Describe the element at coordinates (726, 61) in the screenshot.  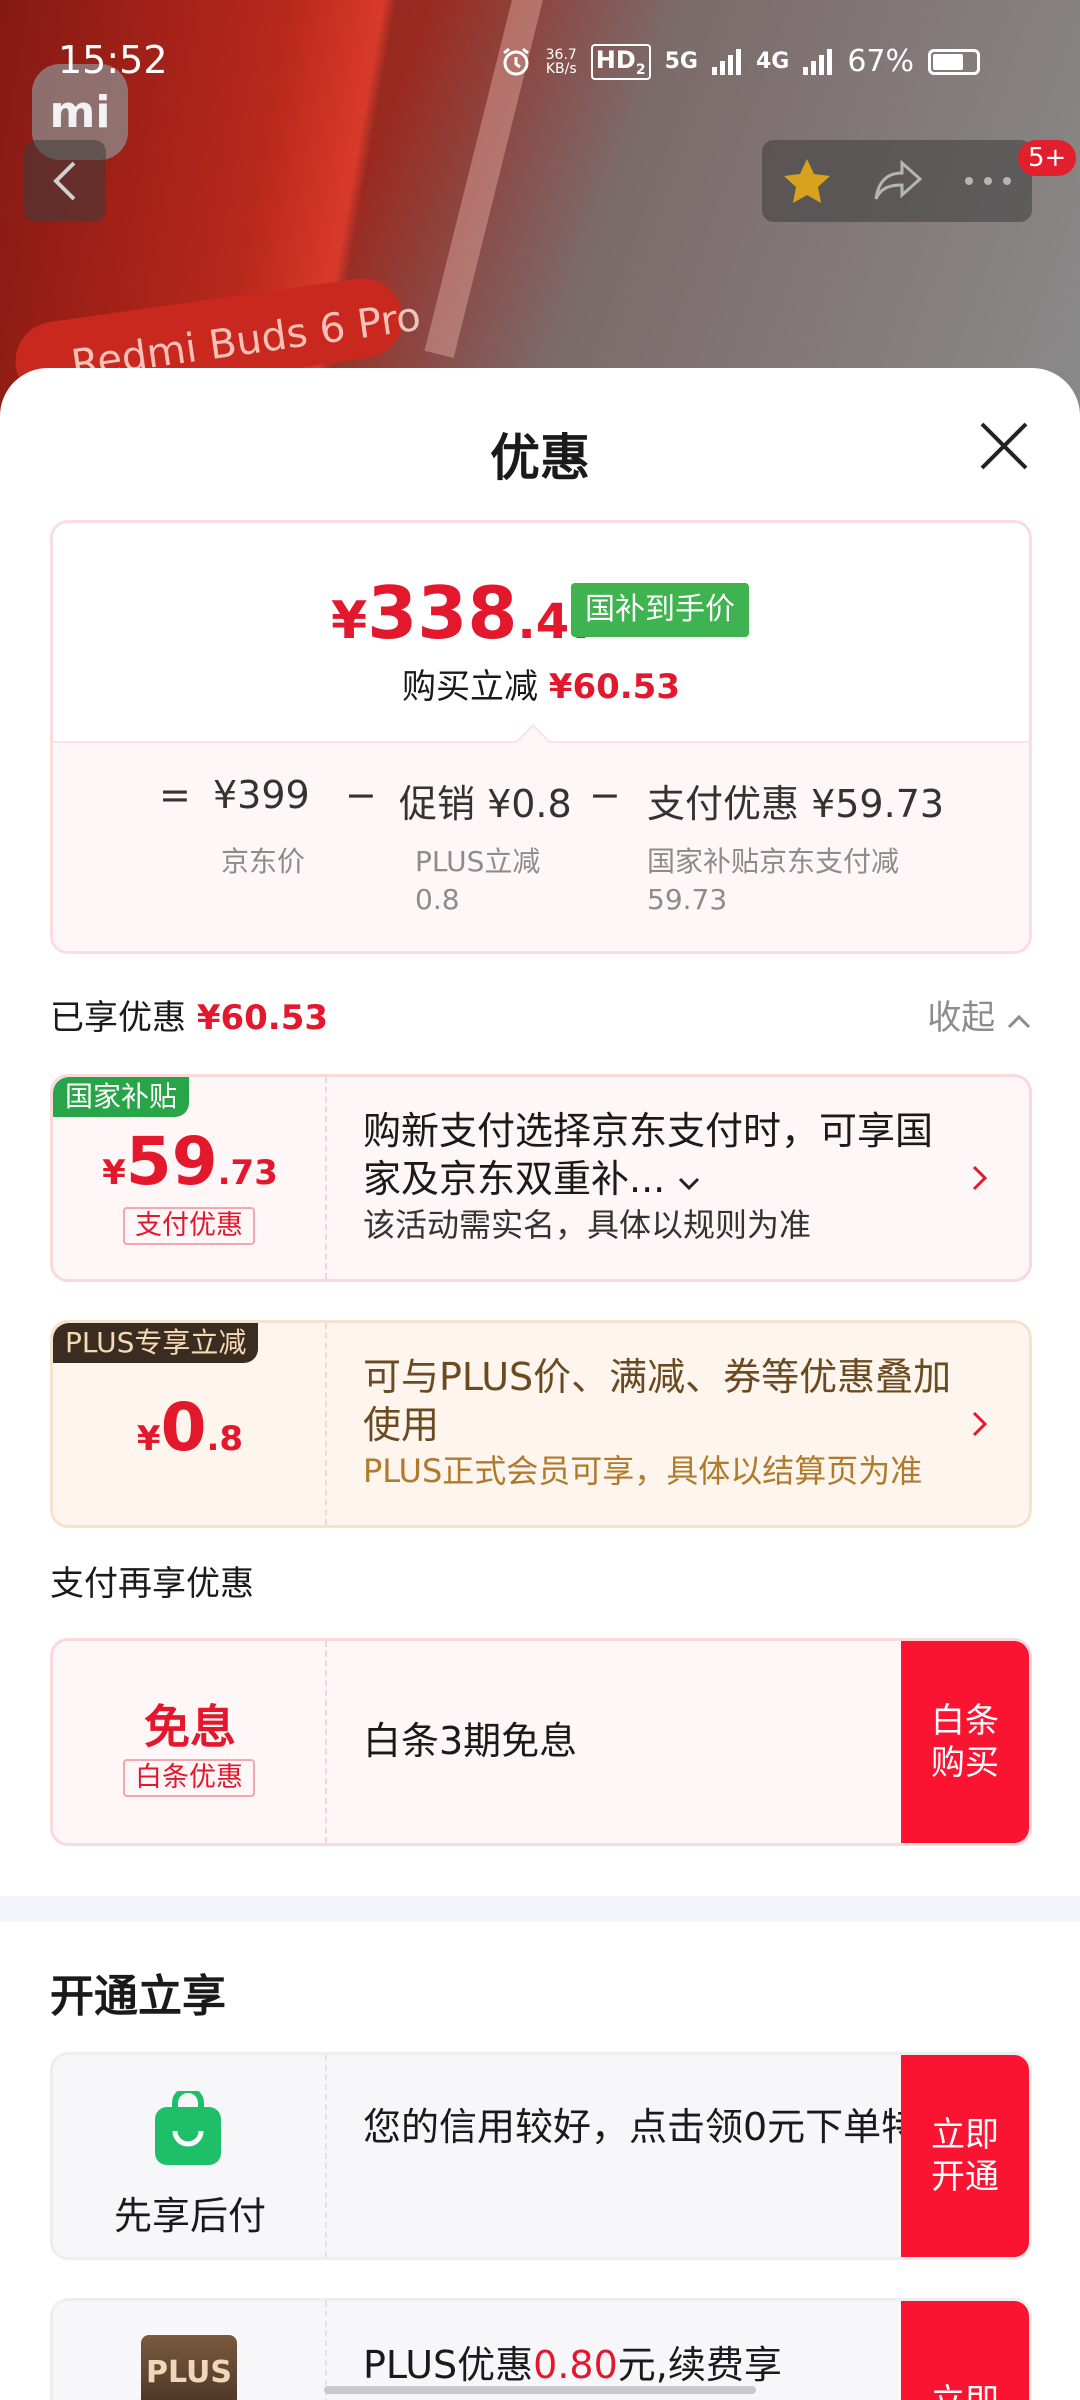
I see `signal-bars-icon` at that location.